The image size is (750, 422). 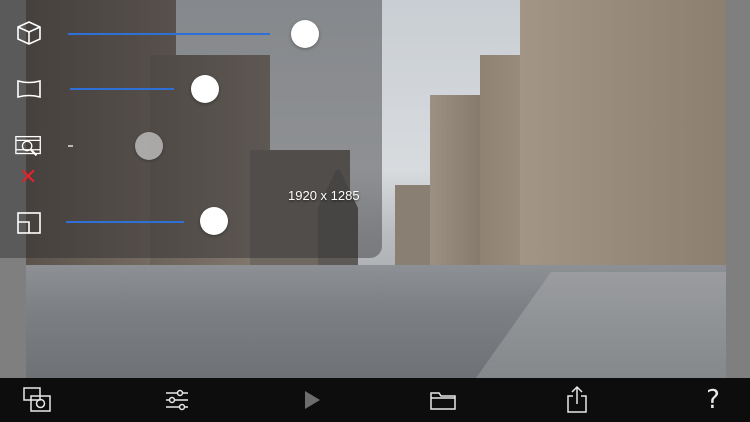 I want to click on sliders-icon, so click(x=177, y=400).